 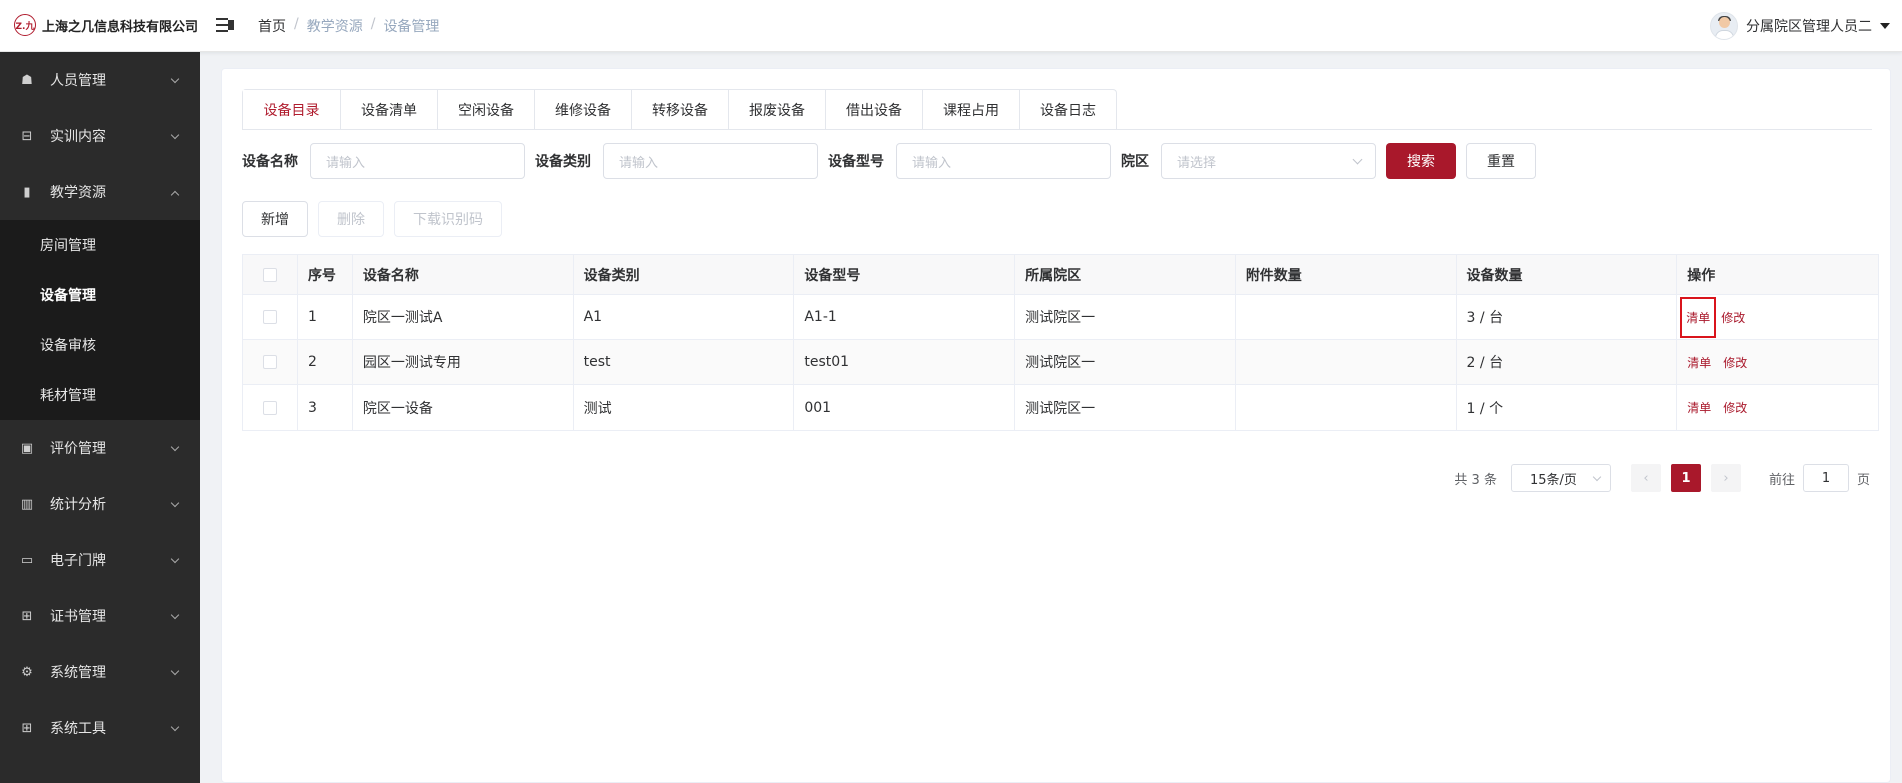 I want to click on device-name-label: 设备名称, so click(x=270, y=162).